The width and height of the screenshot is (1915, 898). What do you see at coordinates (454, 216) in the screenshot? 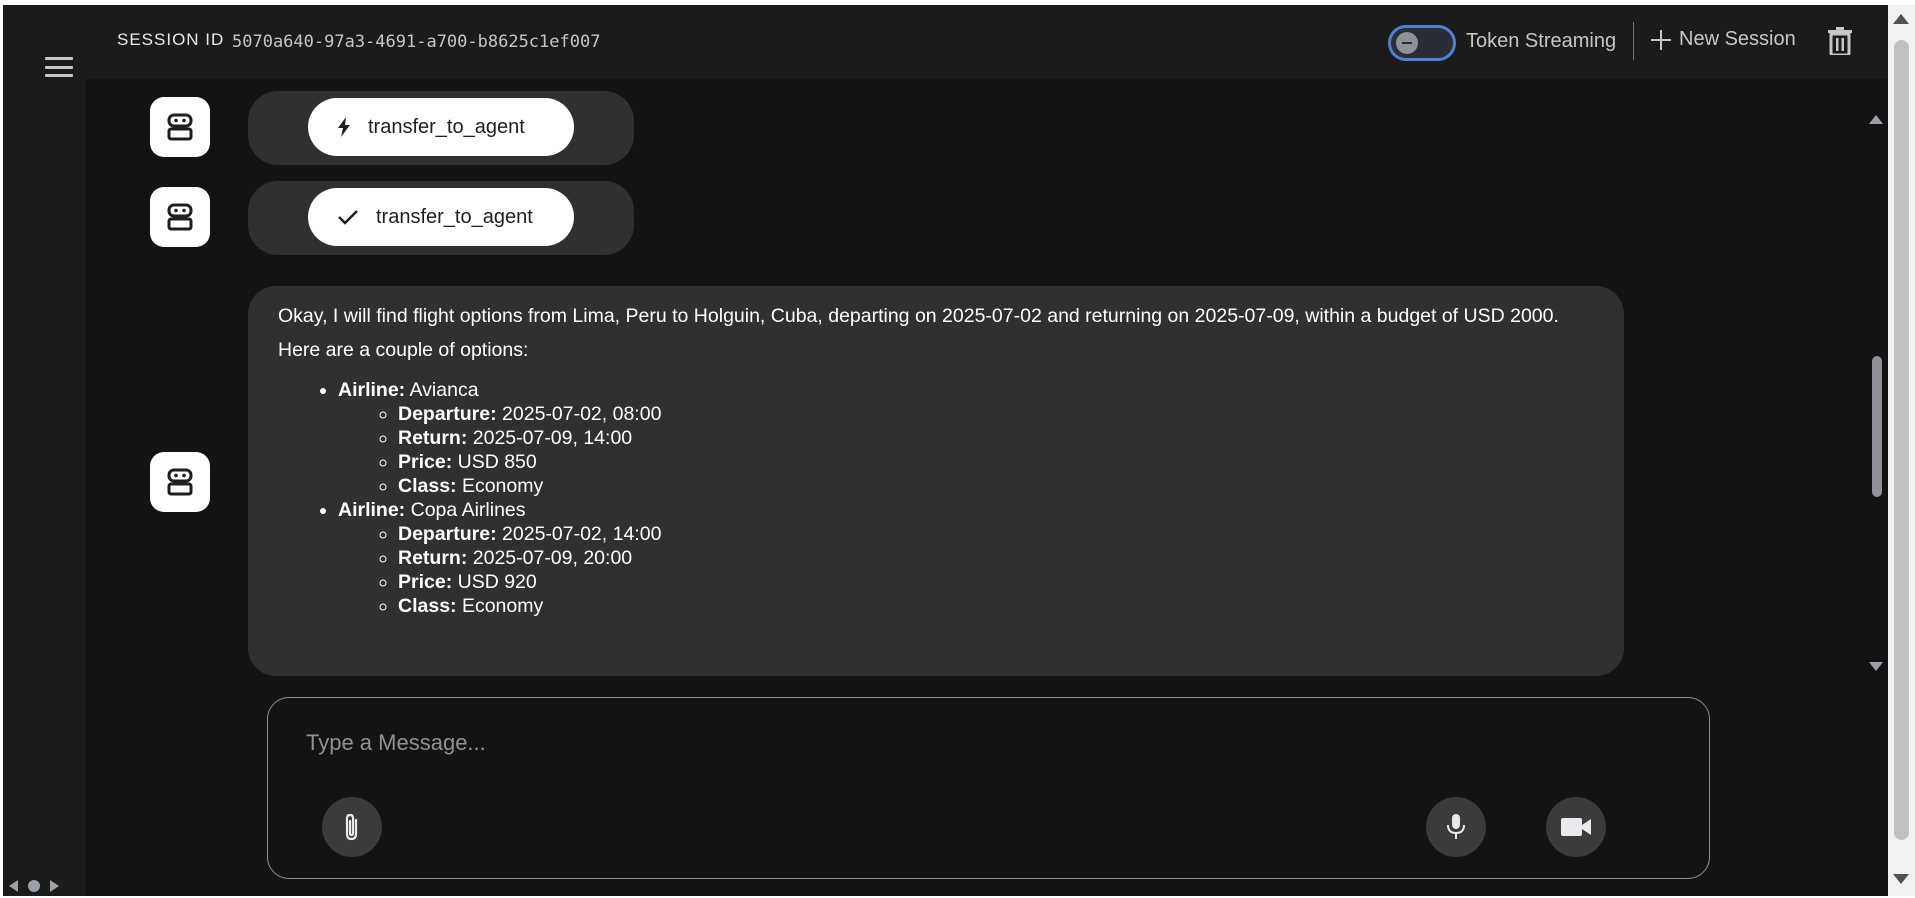
I see `tool-result-label: transfer_to_agent` at bounding box center [454, 216].